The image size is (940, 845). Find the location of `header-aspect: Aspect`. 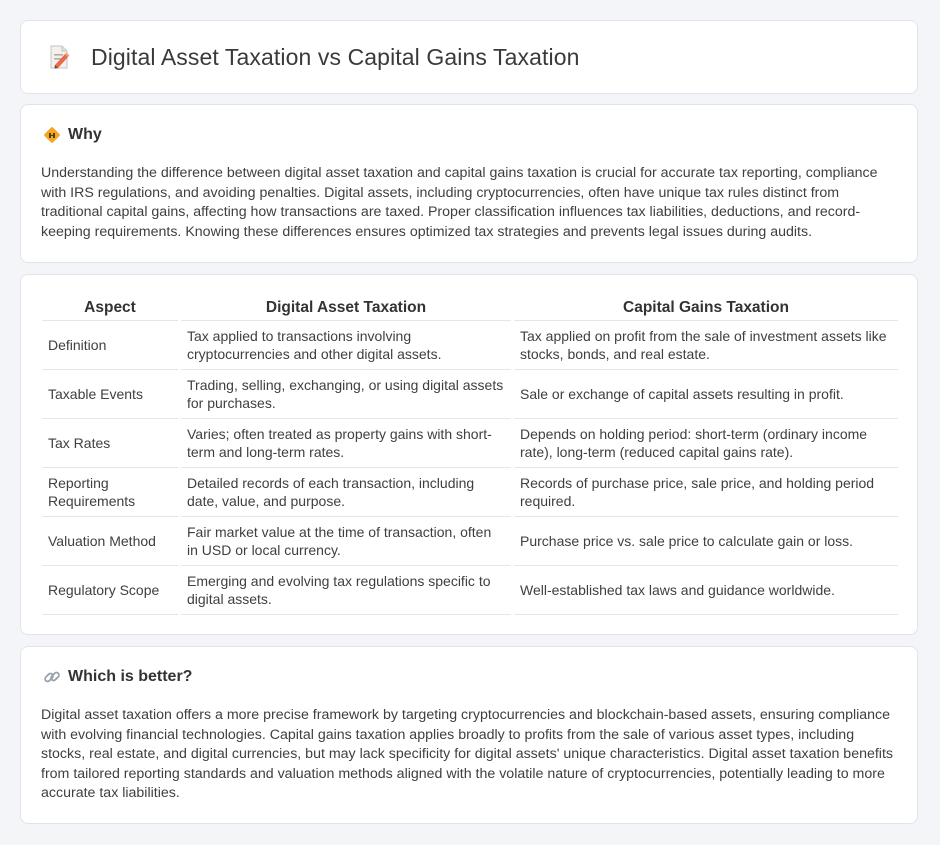

header-aspect: Aspect is located at coordinates (111, 308).